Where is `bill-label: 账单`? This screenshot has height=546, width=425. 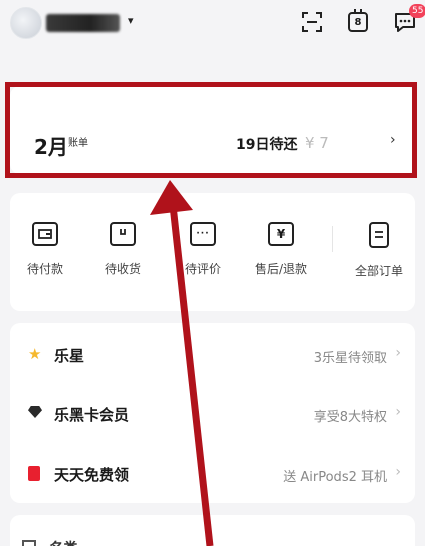
bill-label: 账单 is located at coordinates (78, 143).